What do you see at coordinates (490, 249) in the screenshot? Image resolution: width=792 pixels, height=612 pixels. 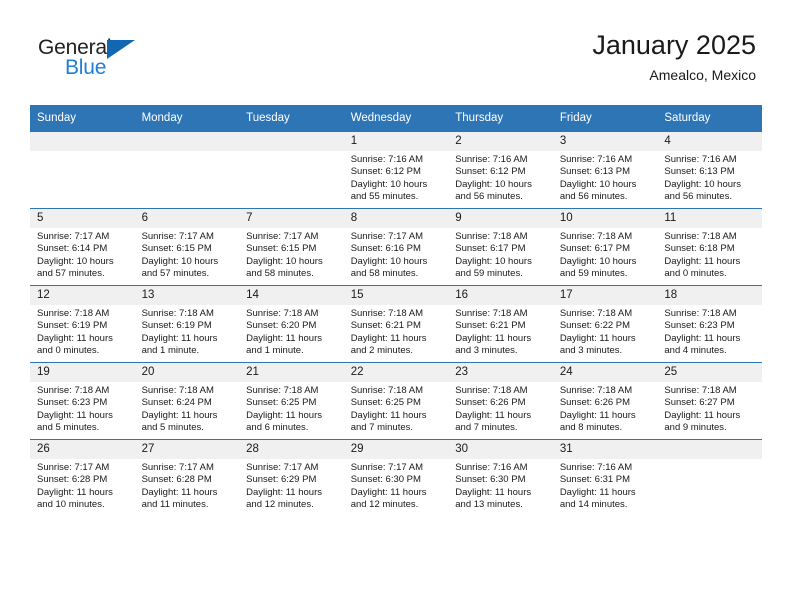 I see `sunset-text: Sunset: 6:17 PM` at bounding box center [490, 249].